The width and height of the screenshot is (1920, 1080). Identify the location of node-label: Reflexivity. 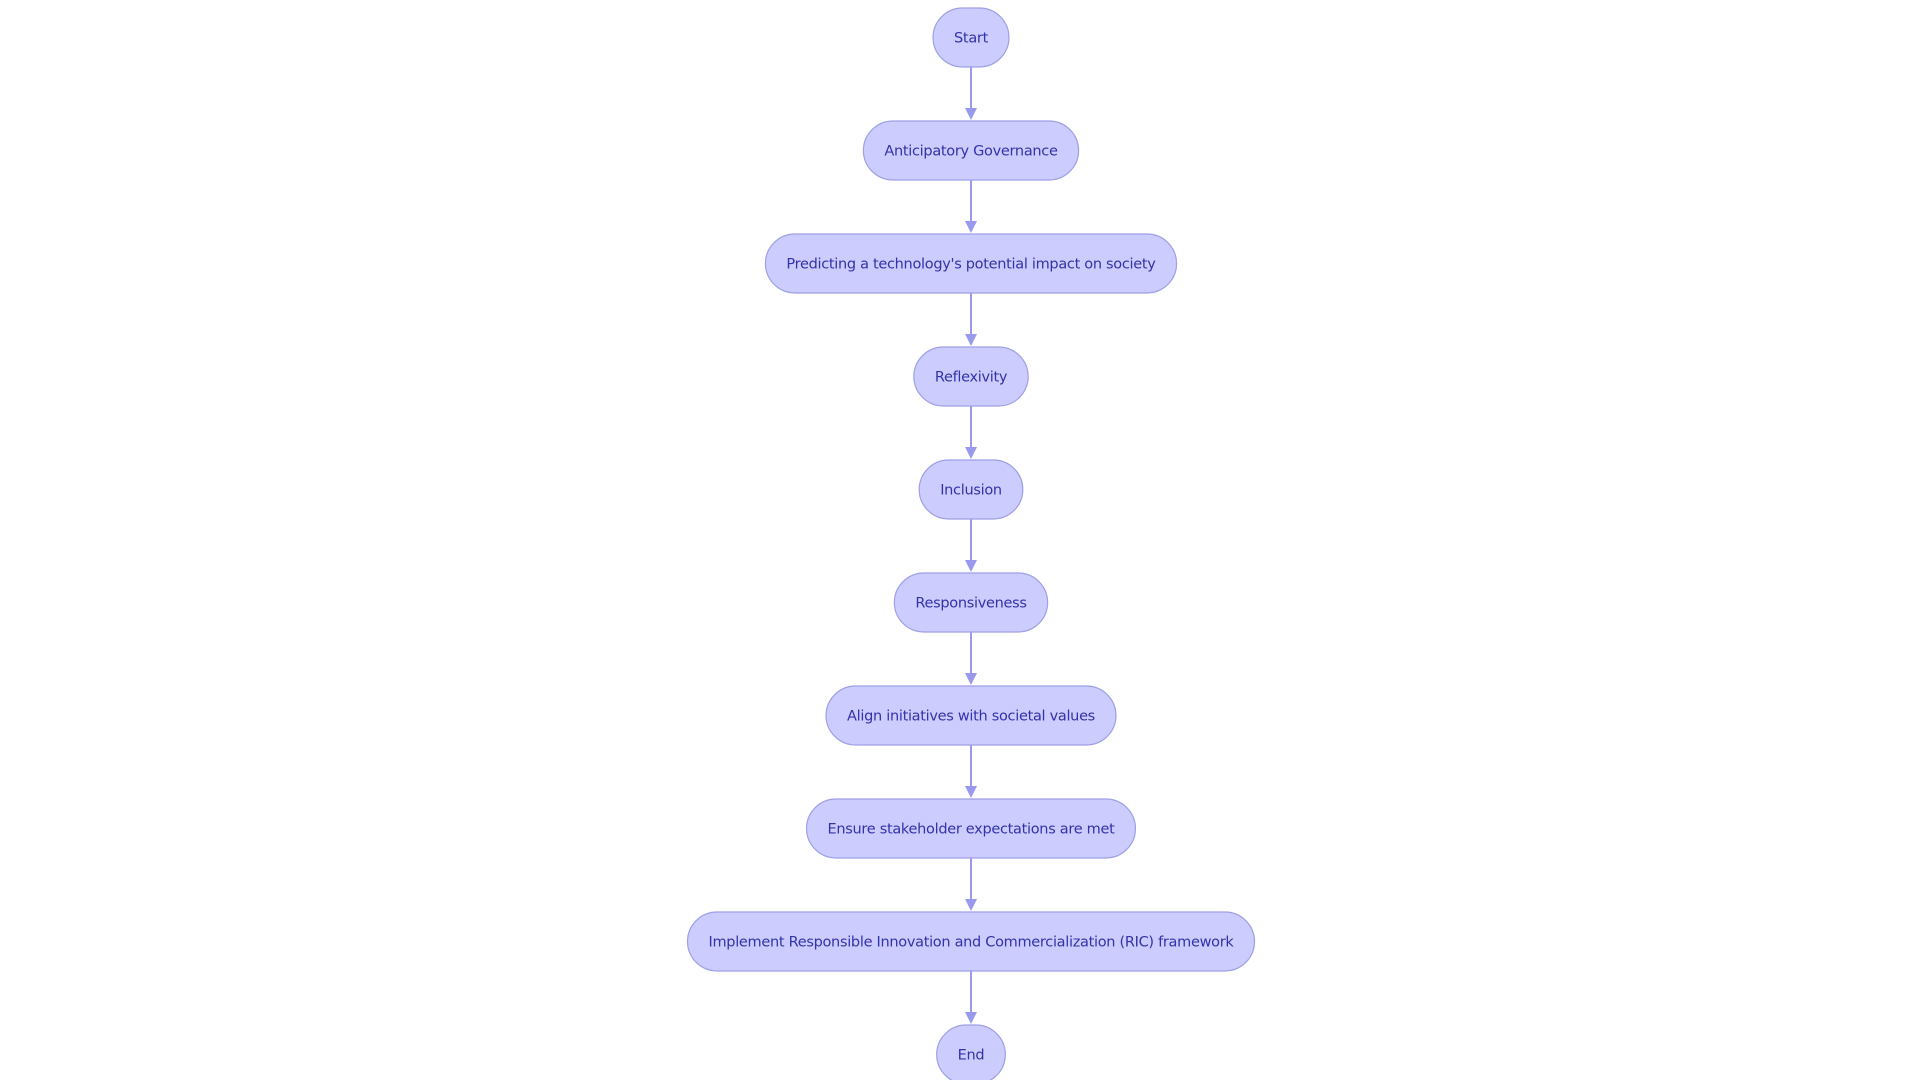
(971, 378).